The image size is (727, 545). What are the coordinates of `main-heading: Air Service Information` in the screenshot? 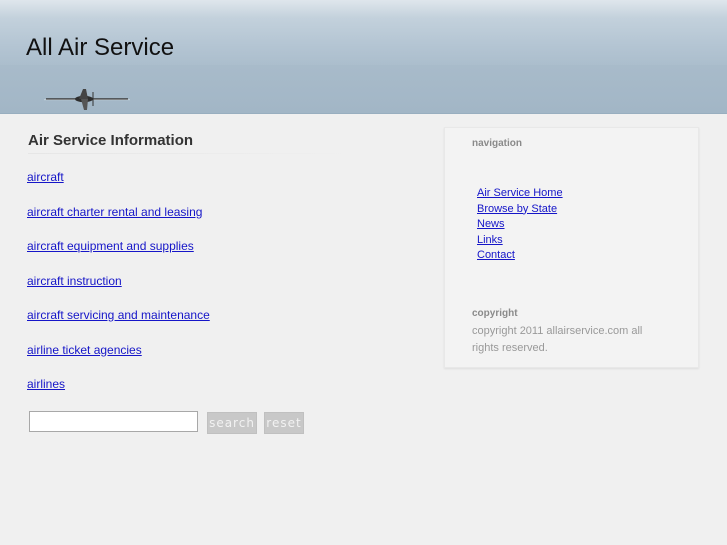 It's located at (111, 140).